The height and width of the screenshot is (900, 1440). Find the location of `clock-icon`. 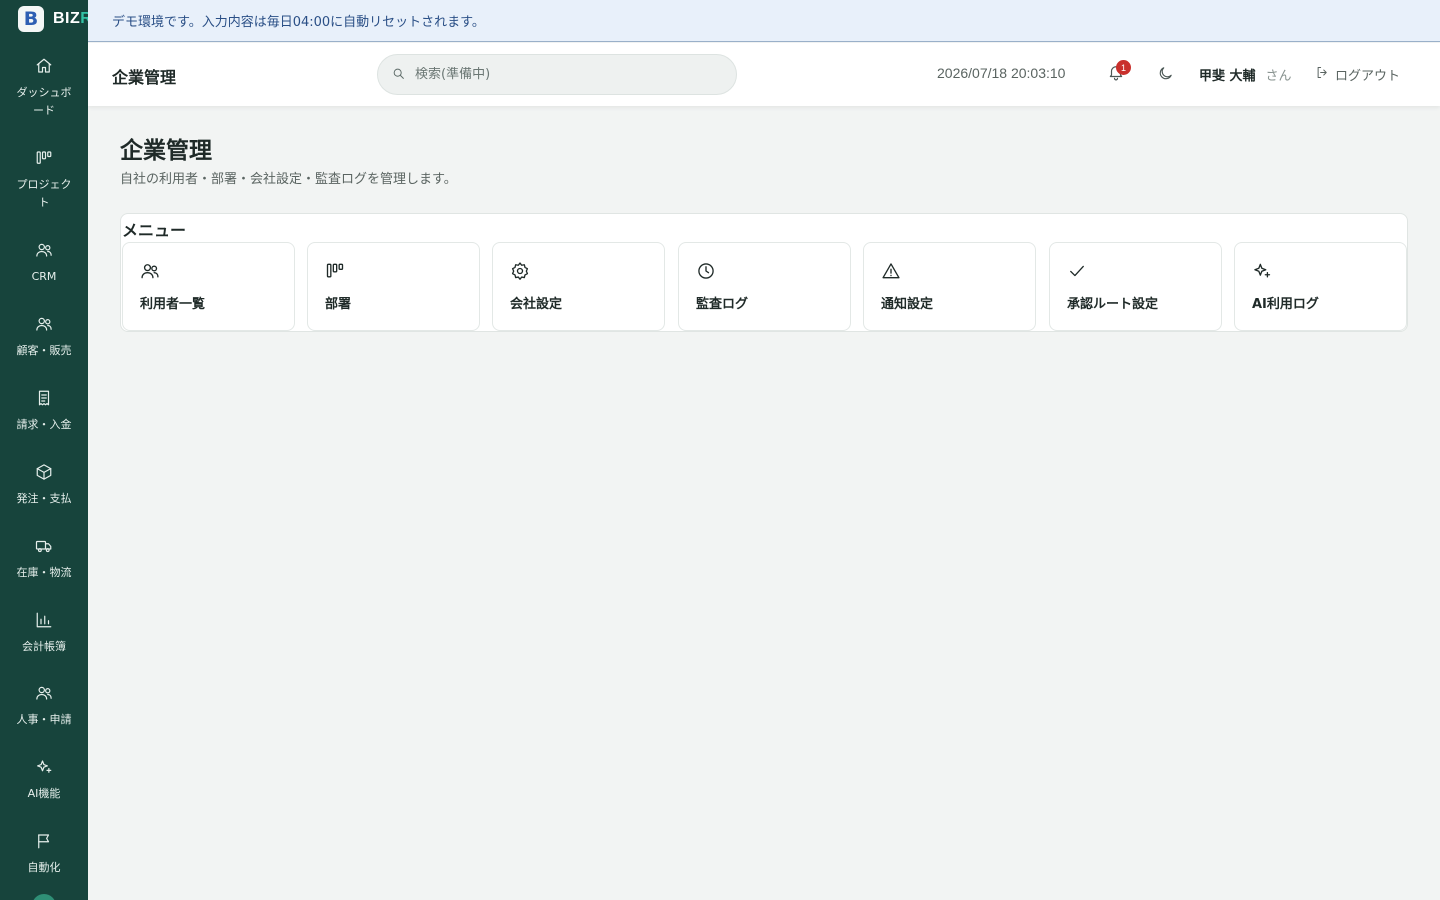

clock-icon is located at coordinates (706, 271).